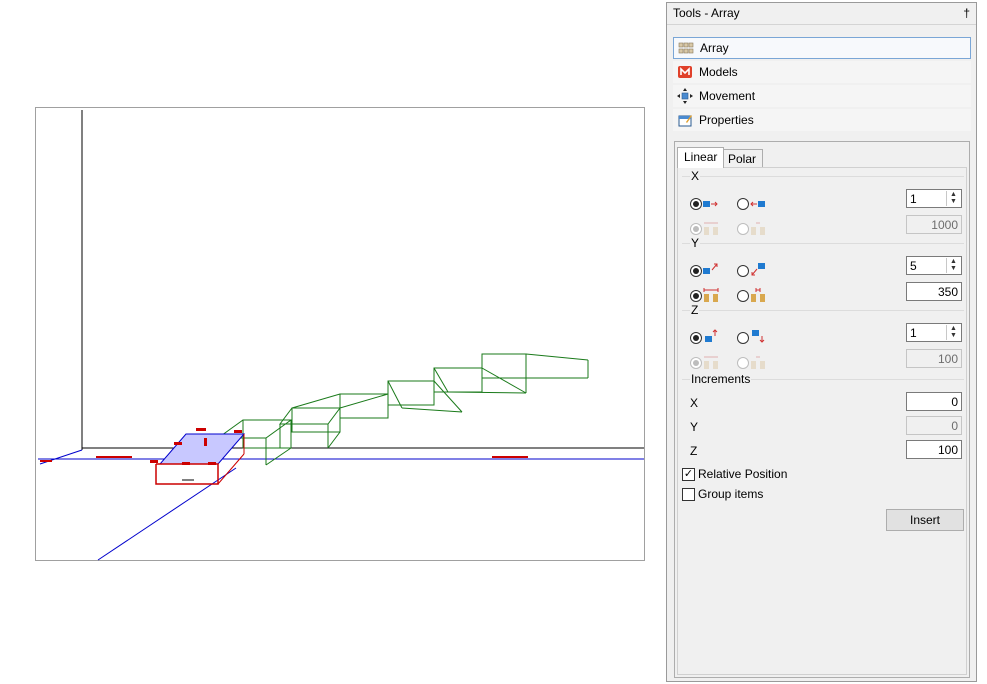 The image size is (987, 684). I want to click on z-count-spin-buttons: ▲ ▼, so click(953, 332).